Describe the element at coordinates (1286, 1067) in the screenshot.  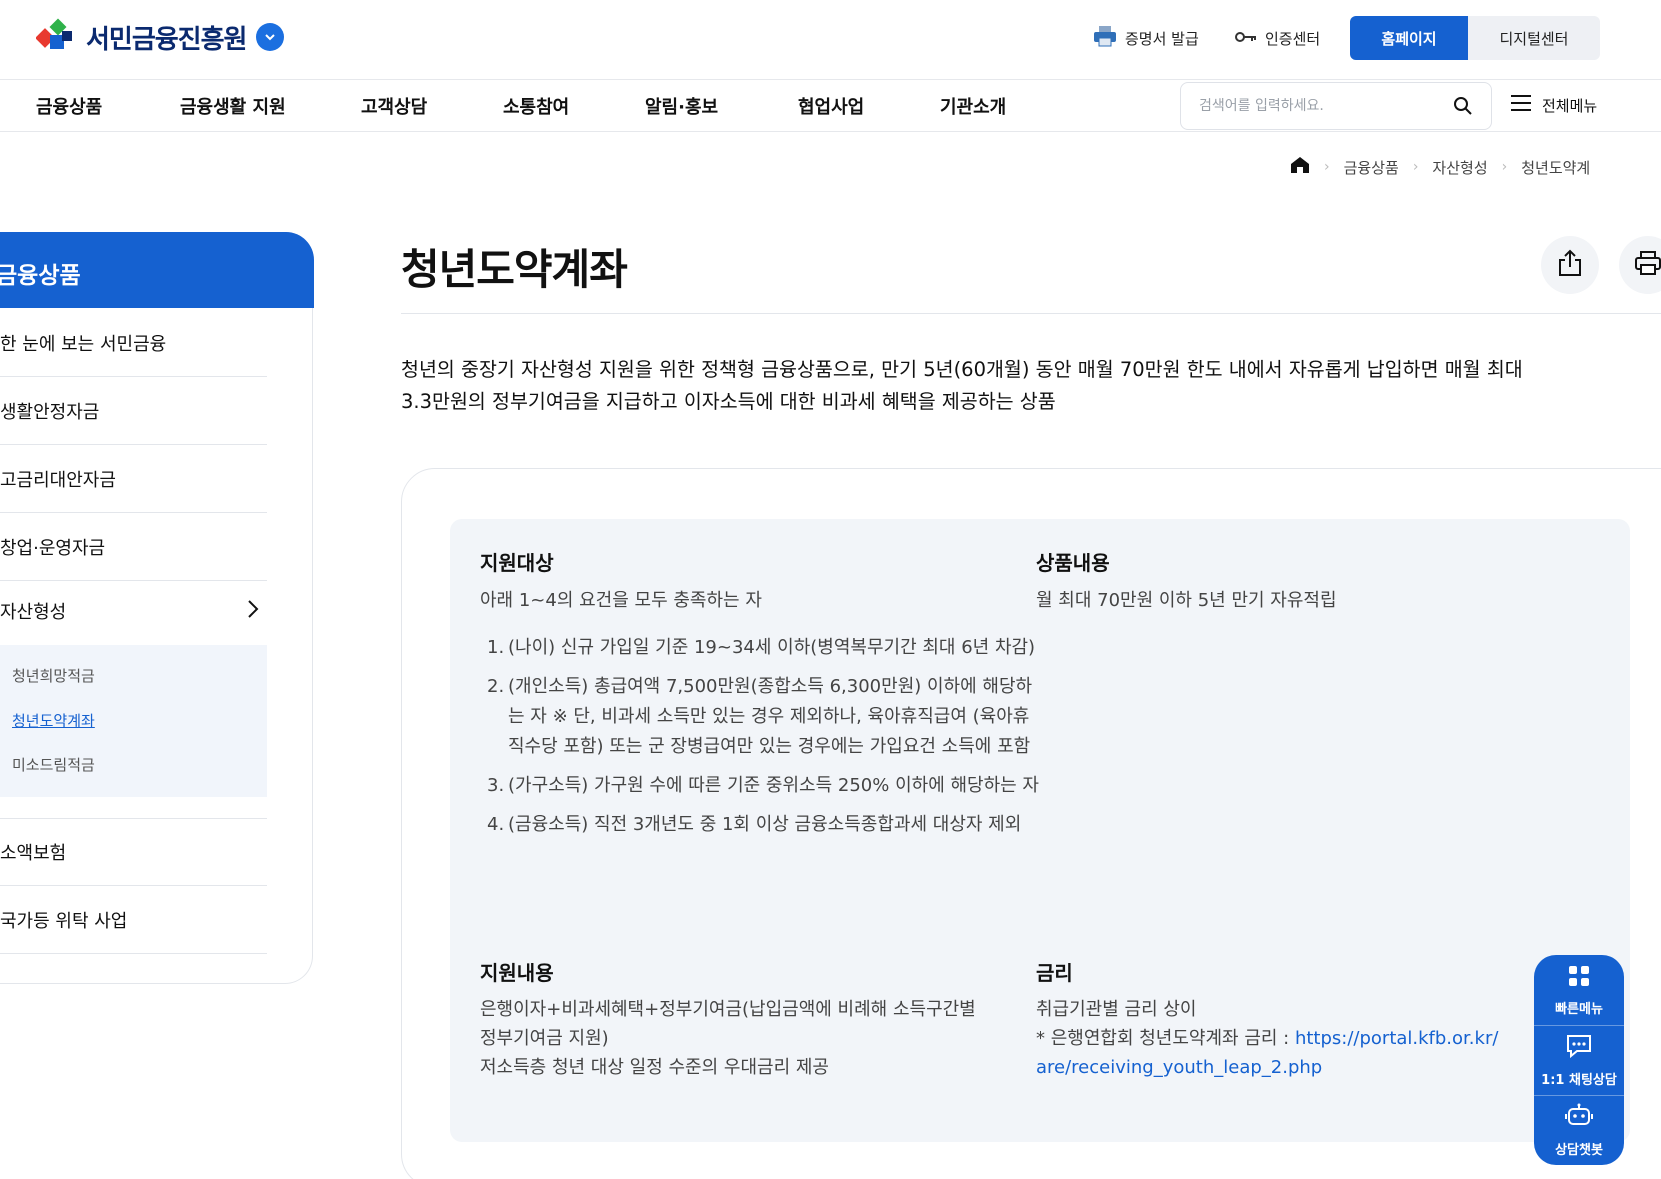
I see `kfb-rate-link-cont: are/receiving_youth_leap_2.php` at that location.